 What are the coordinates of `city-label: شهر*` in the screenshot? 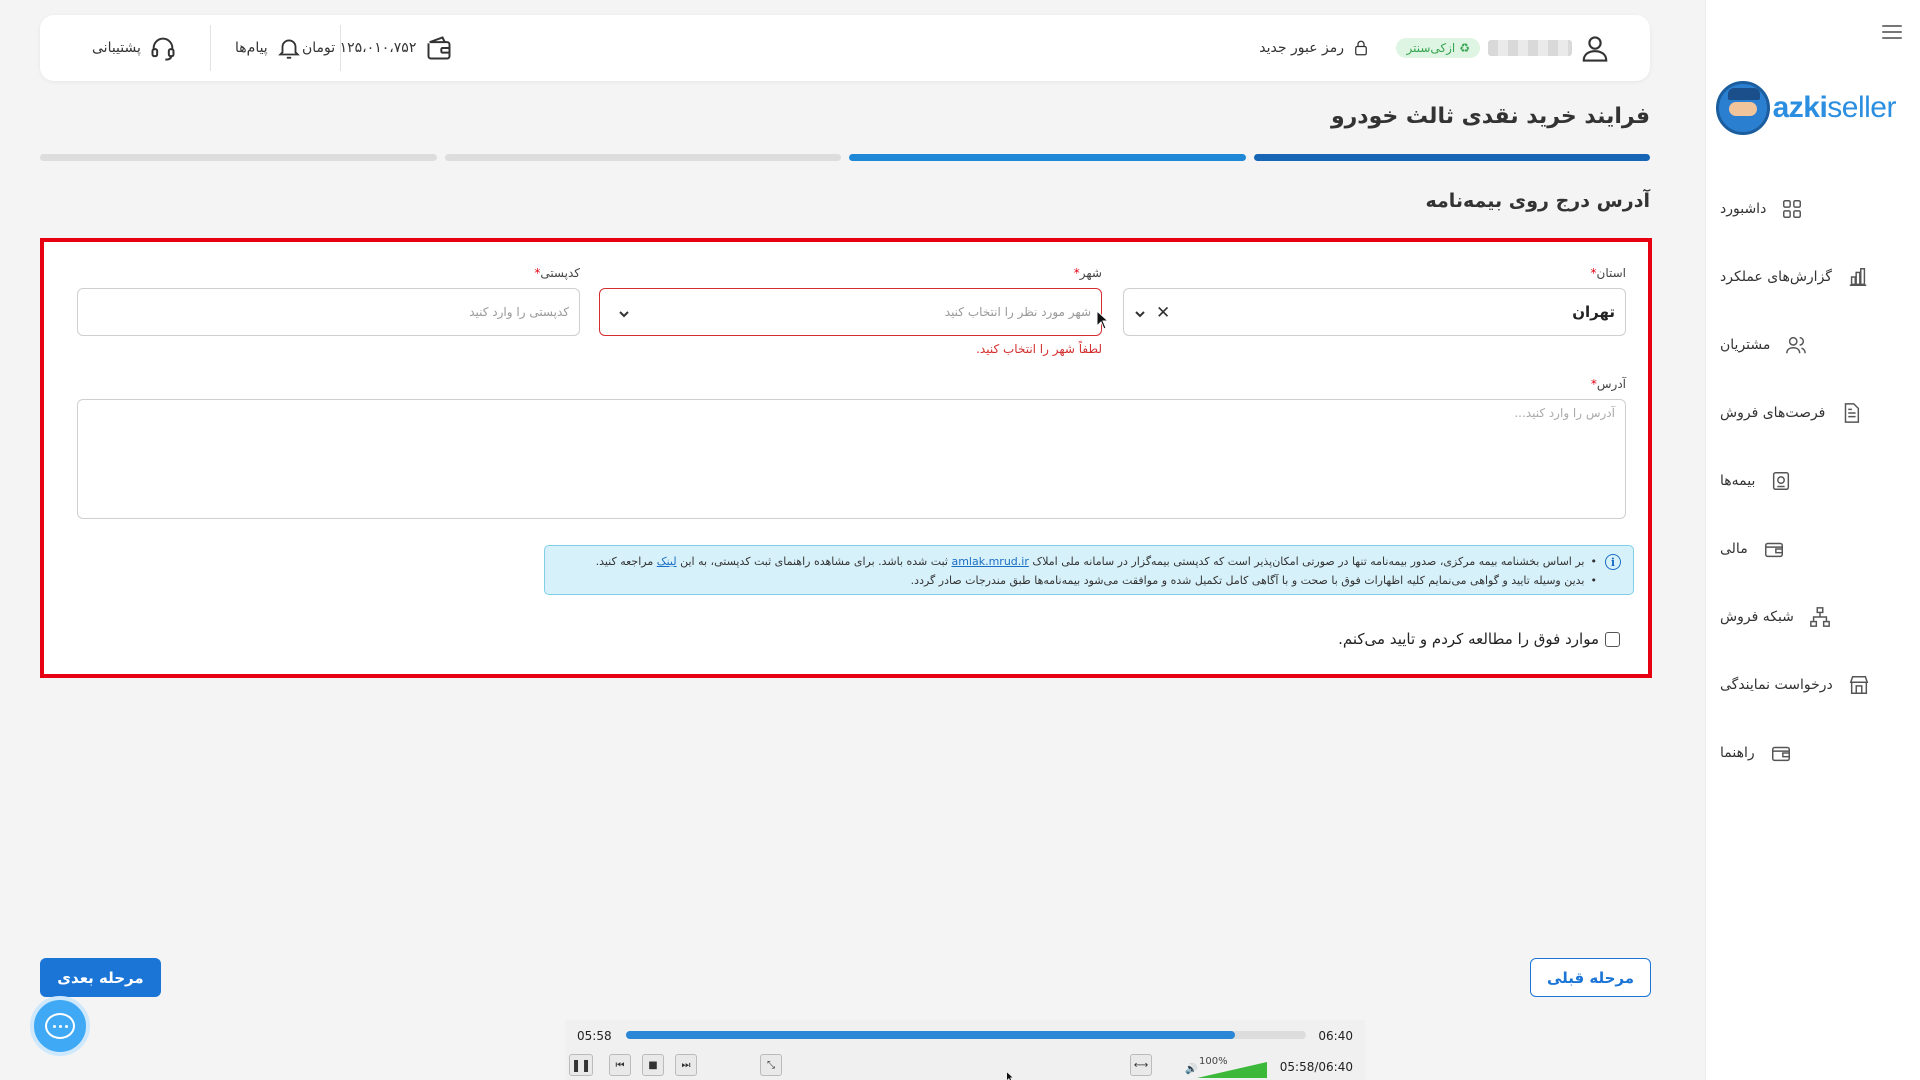 It's located at (1087, 273).